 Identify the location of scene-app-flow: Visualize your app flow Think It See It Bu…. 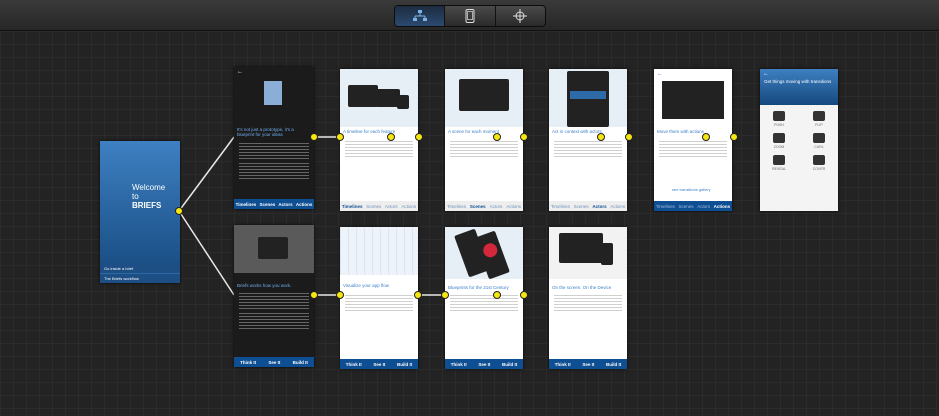
(379, 298).